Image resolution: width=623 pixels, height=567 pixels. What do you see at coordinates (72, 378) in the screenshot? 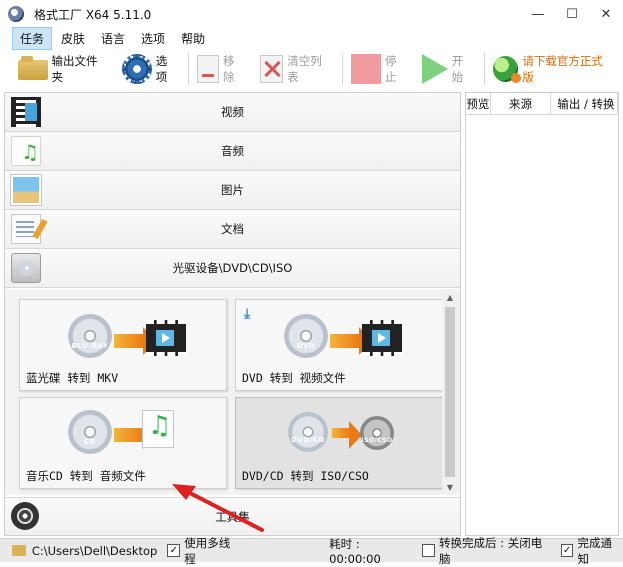
I see `task-label: 蓝光碟 转到 MKV` at bounding box center [72, 378].